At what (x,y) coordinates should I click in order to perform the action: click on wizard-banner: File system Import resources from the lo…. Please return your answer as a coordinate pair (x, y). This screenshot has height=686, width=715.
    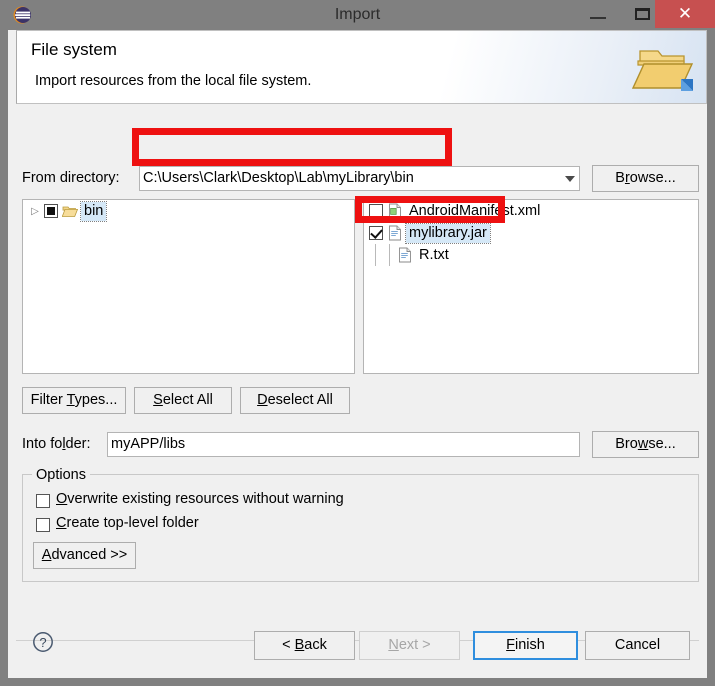
    Looking at the image, I should click on (361, 67).